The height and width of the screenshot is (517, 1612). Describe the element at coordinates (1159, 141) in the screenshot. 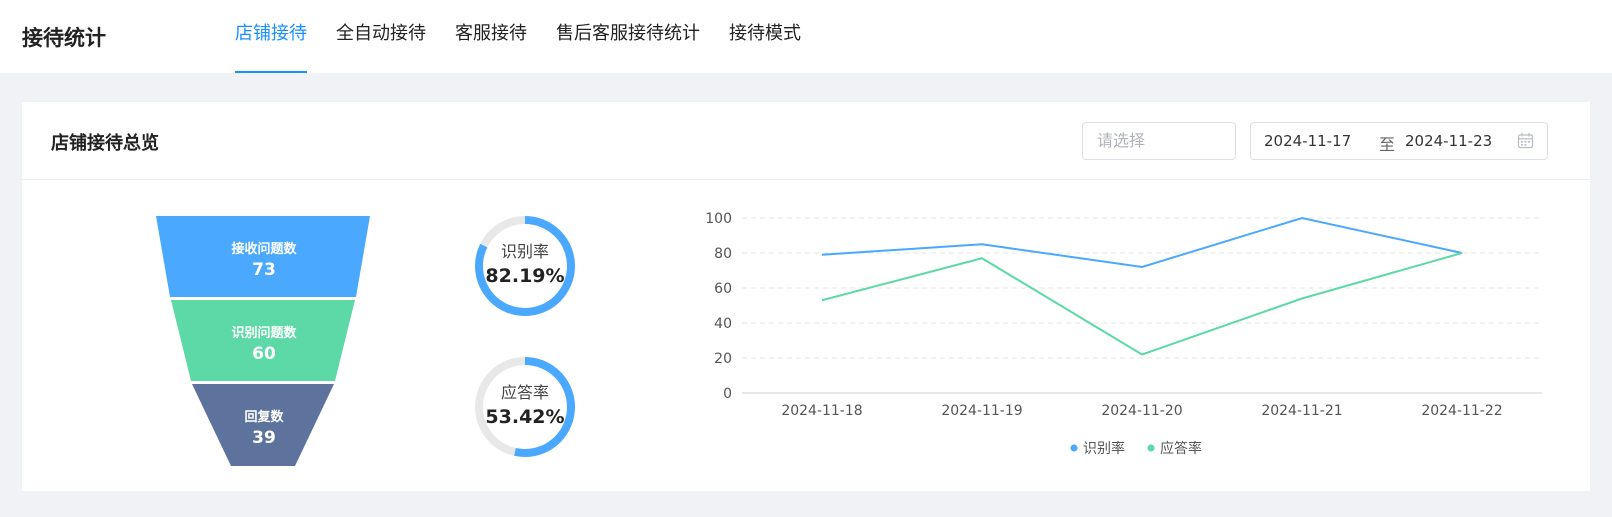

I see `shop-select: 请选择` at that location.